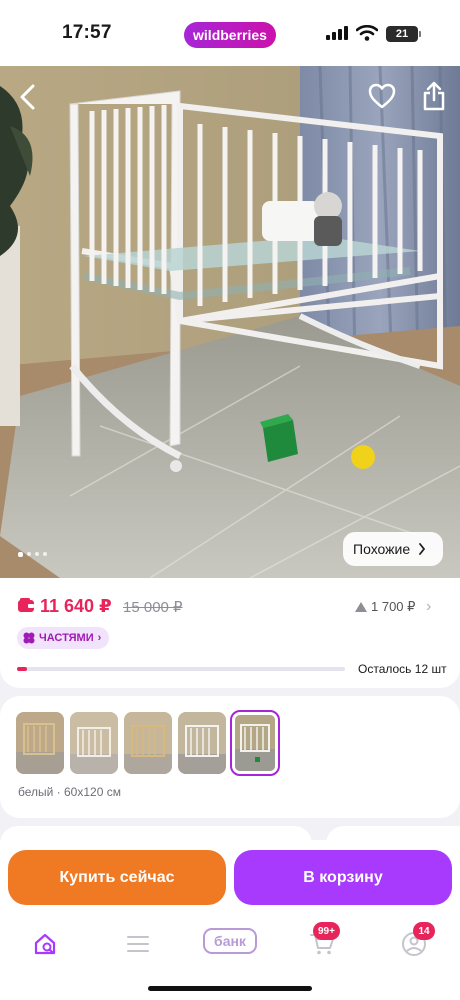  I want to click on share-button, so click(434, 96).